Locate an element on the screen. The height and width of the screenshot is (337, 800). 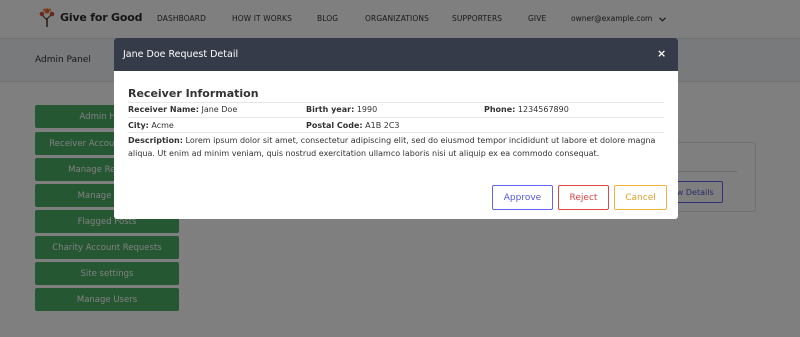
modal-title: Jane Doe Request Detail is located at coordinates (181, 54).